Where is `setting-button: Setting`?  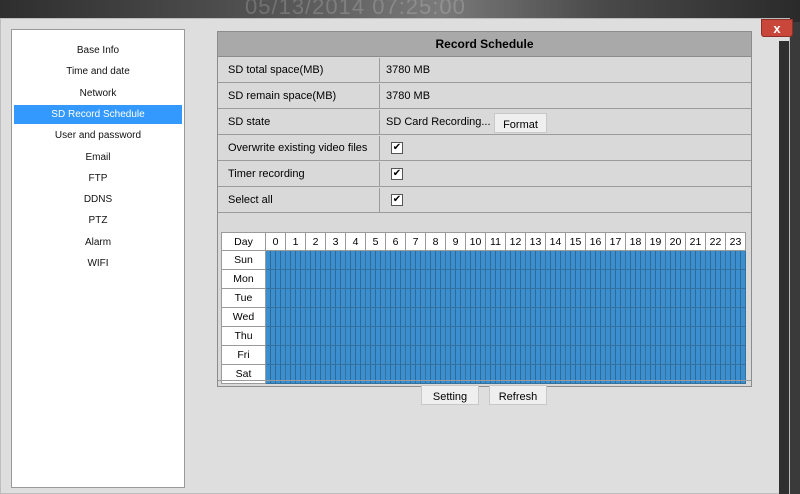 setting-button: Setting is located at coordinates (450, 395).